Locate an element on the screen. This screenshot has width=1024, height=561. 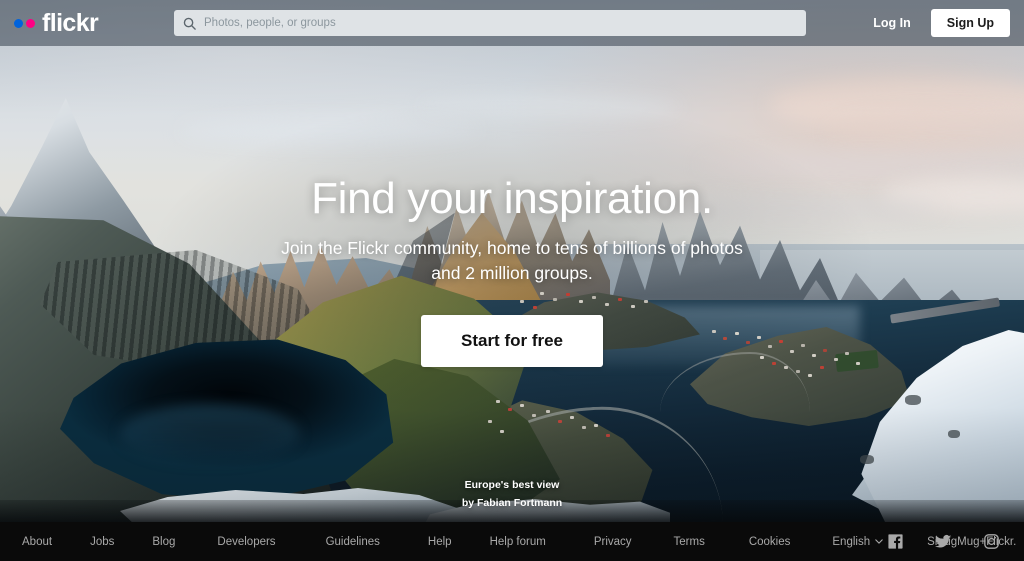
footer-link-label: About is located at coordinates (37, 541).